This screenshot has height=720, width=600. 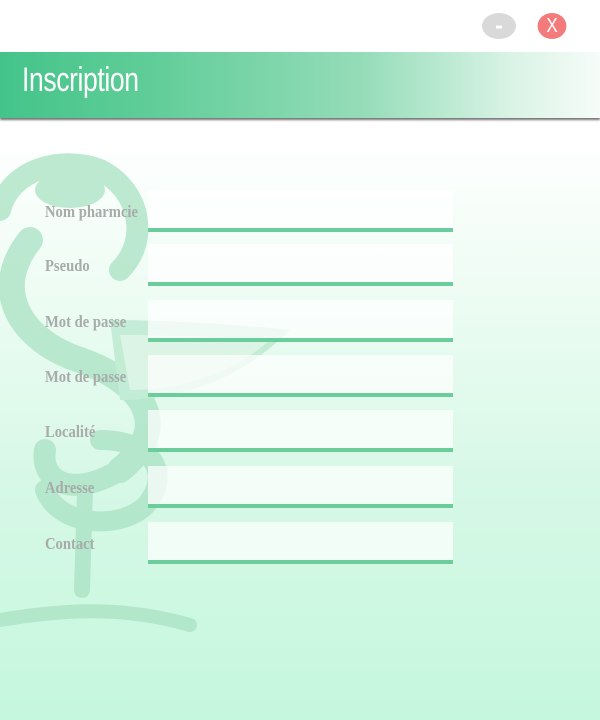 I want to click on password-confirm-input, so click(x=300, y=376).